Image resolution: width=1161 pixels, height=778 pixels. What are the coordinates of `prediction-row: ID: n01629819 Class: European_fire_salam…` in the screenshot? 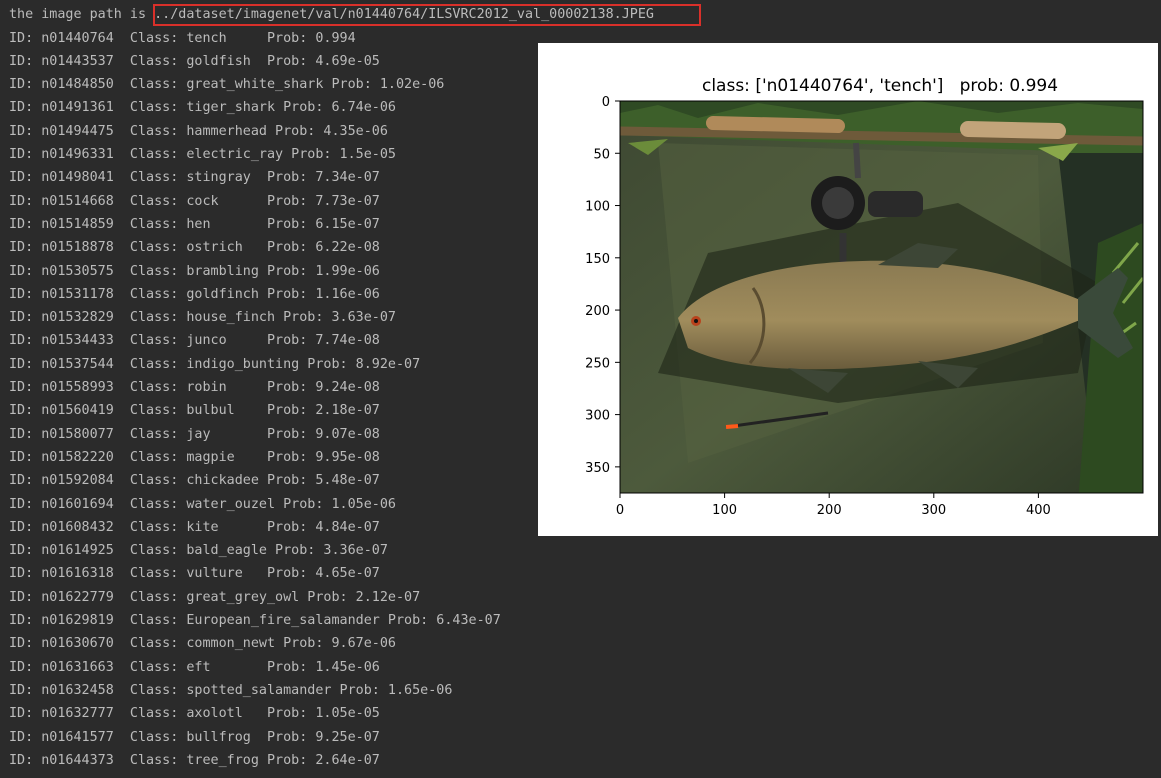 It's located at (255, 620).